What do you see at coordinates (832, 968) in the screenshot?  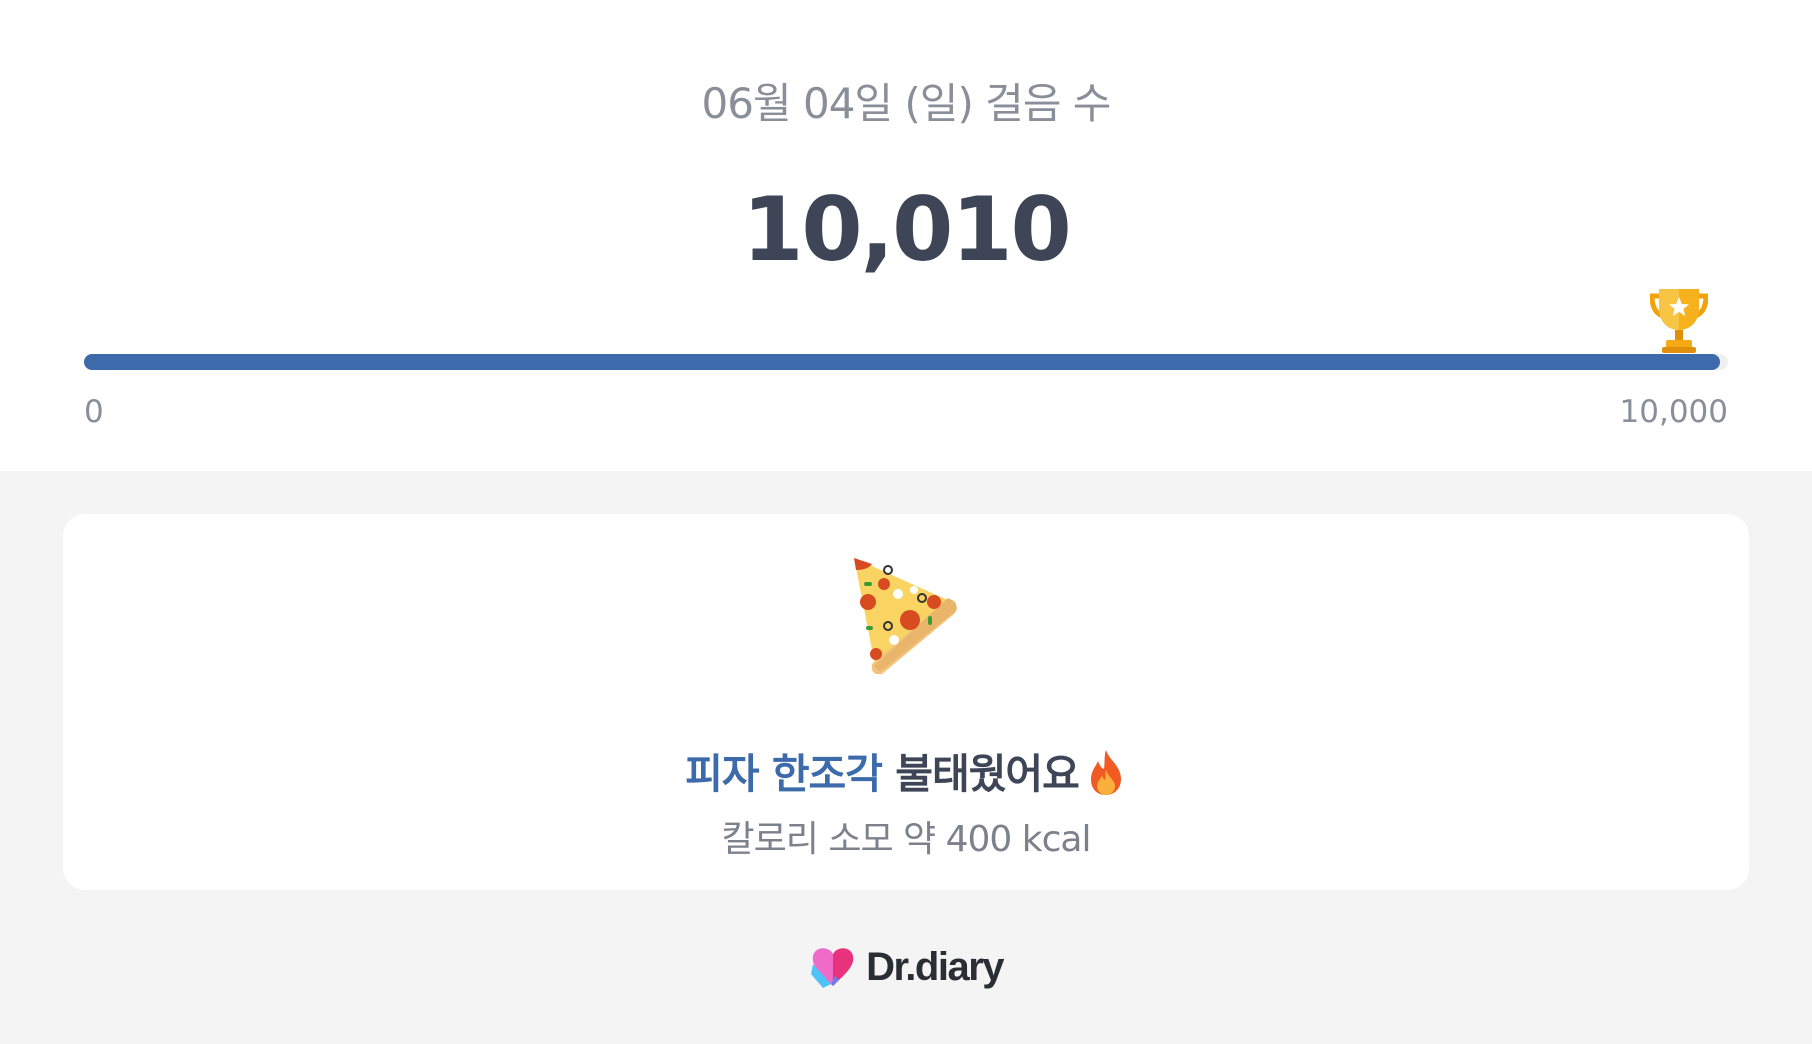 I see `heart-logo-icon` at bounding box center [832, 968].